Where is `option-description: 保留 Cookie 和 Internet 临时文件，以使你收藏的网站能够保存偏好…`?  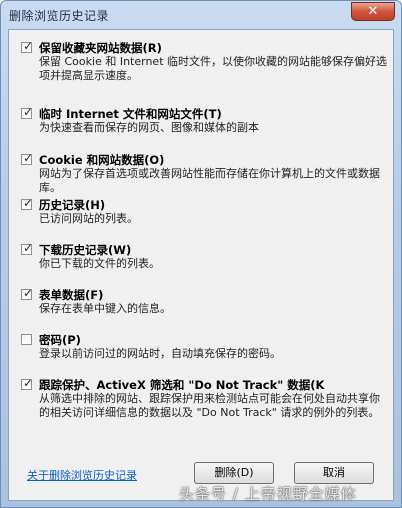
option-description: 保留 Cookie 和 Internet 临时文件，以使你收藏的网站能够保存偏好… is located at coordinates (213, 68).